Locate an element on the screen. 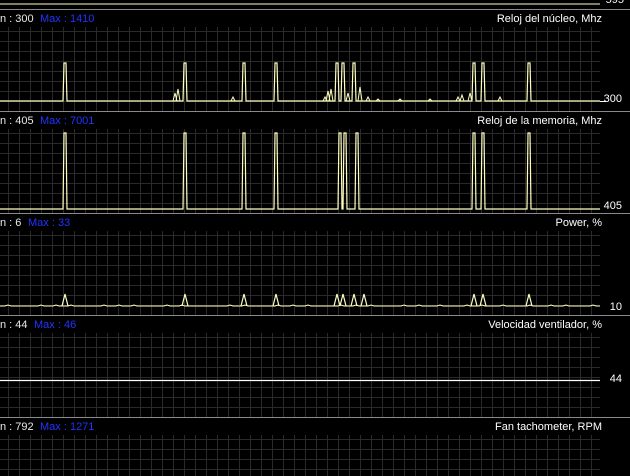  graph-fan-tachometer is located at coordinates (300, 455).